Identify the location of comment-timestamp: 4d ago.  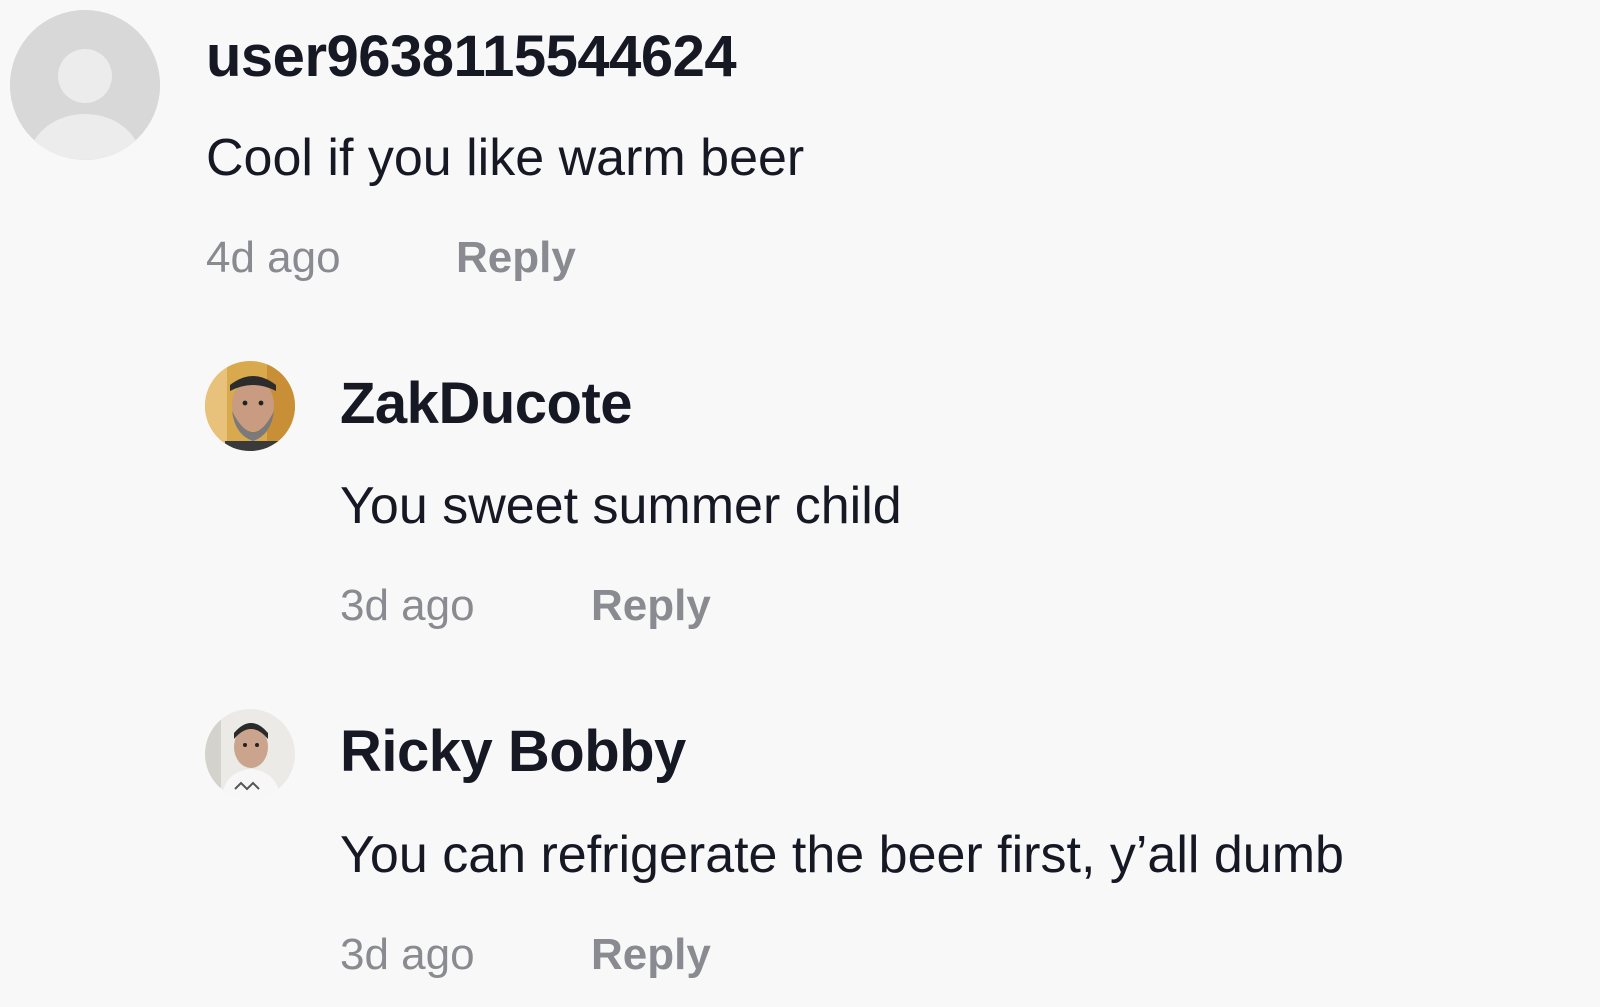
(273, 257).